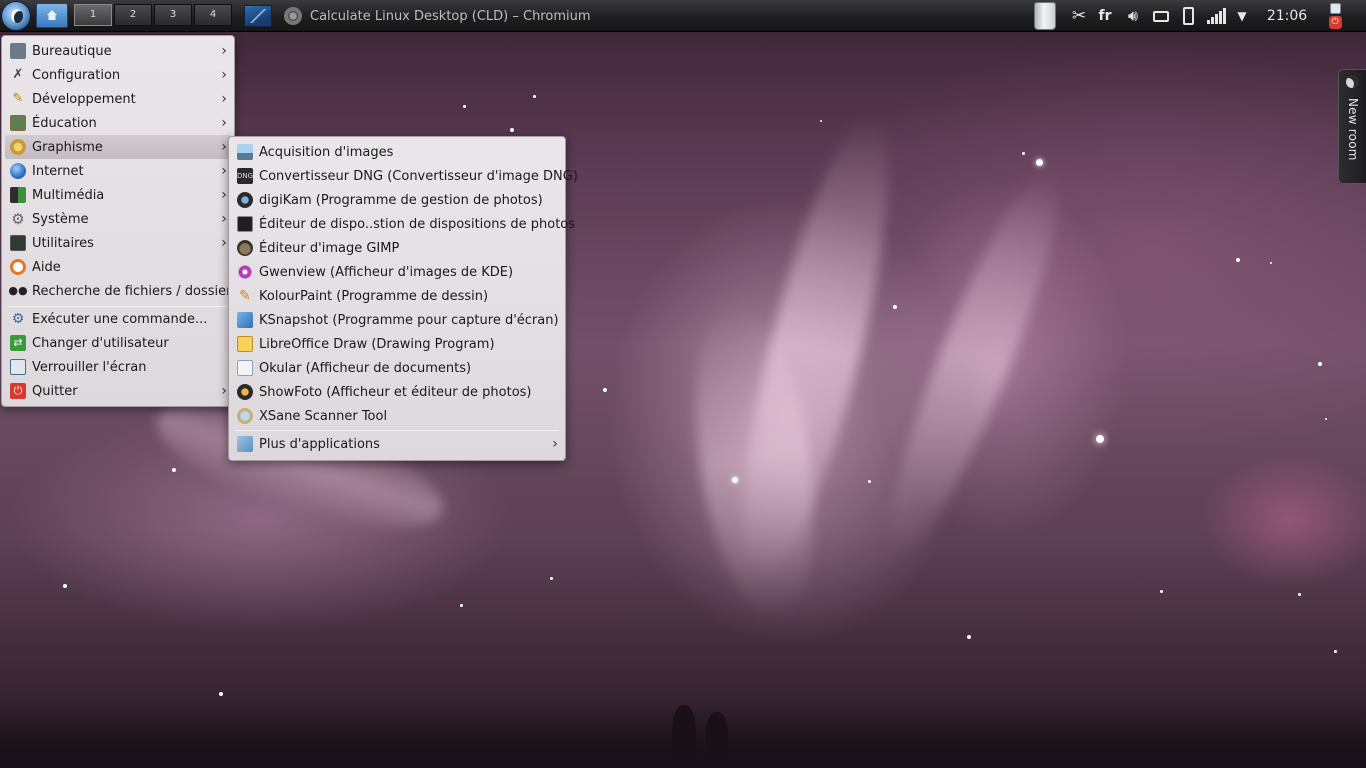 The width and height of the screenshot is (1366, 768). I want to click on menu-item-label: Internet, so click(58, 171).